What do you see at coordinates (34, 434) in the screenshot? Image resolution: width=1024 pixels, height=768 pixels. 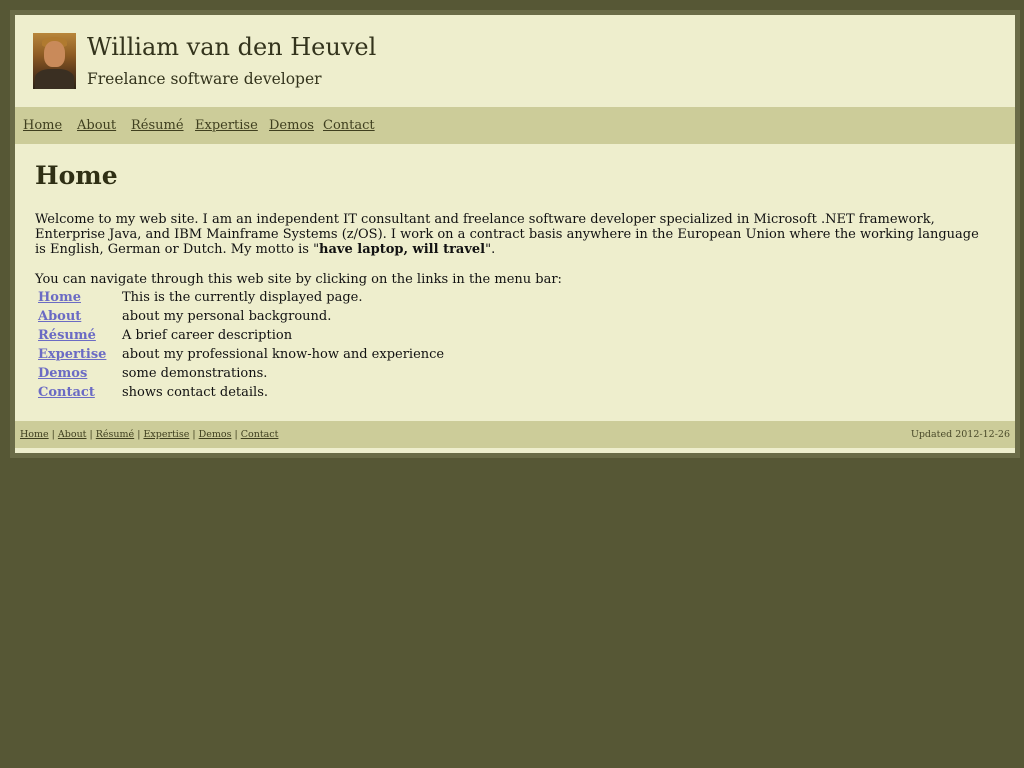 I see `footer-link-home: Home` at bounding box center [34, 434].